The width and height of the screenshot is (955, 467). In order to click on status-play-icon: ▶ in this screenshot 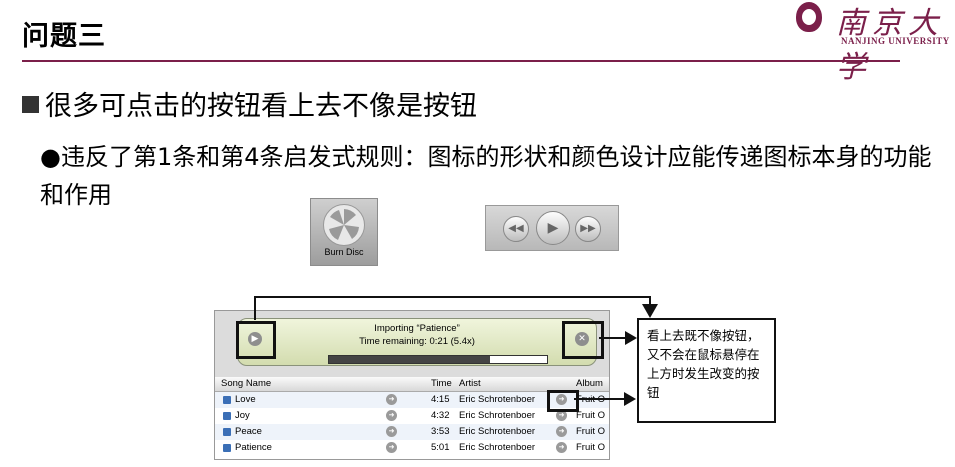, I will do `click(255, 339)`.